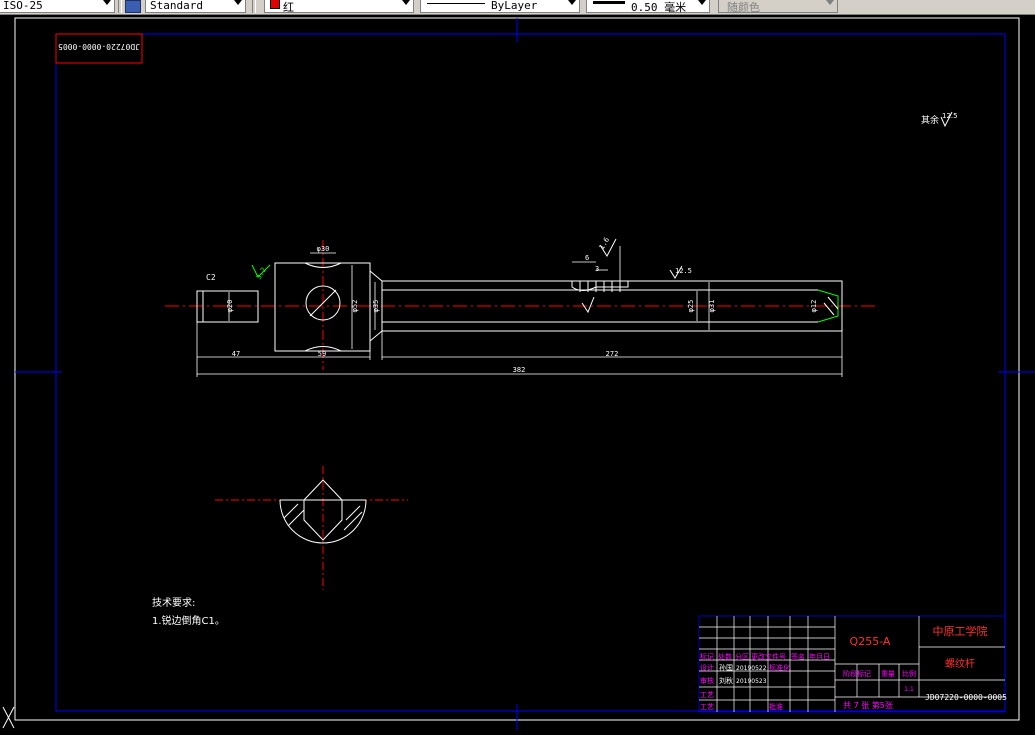 This screenshot has width=1035, height=735. I want to click on textstyle-combo: Standard, so click(195, 6).